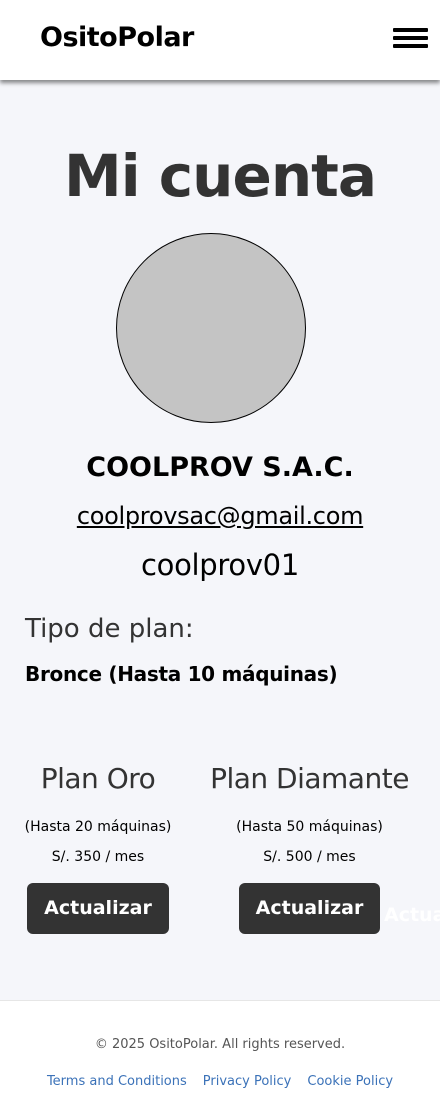  I want to click on email-link: coolprovsac@gmail.com, so click(220, 516).